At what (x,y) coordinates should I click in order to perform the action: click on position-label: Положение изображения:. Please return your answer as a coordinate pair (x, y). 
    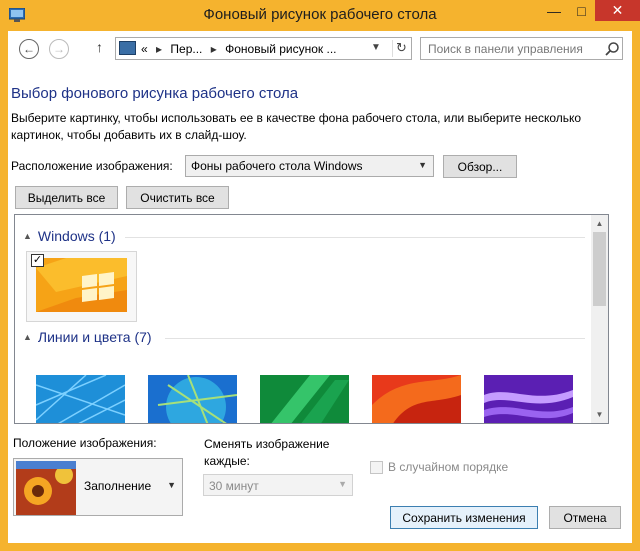
    Looking at the image, I should click on (85, 443).